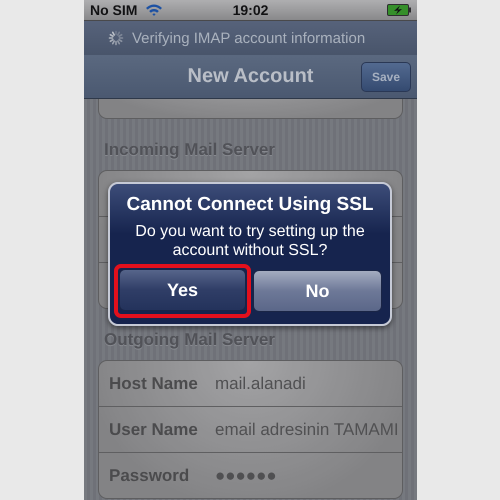  Describe the element at coordinates (154, 10) in the screenshot. I see `wifi-icon` at that location.